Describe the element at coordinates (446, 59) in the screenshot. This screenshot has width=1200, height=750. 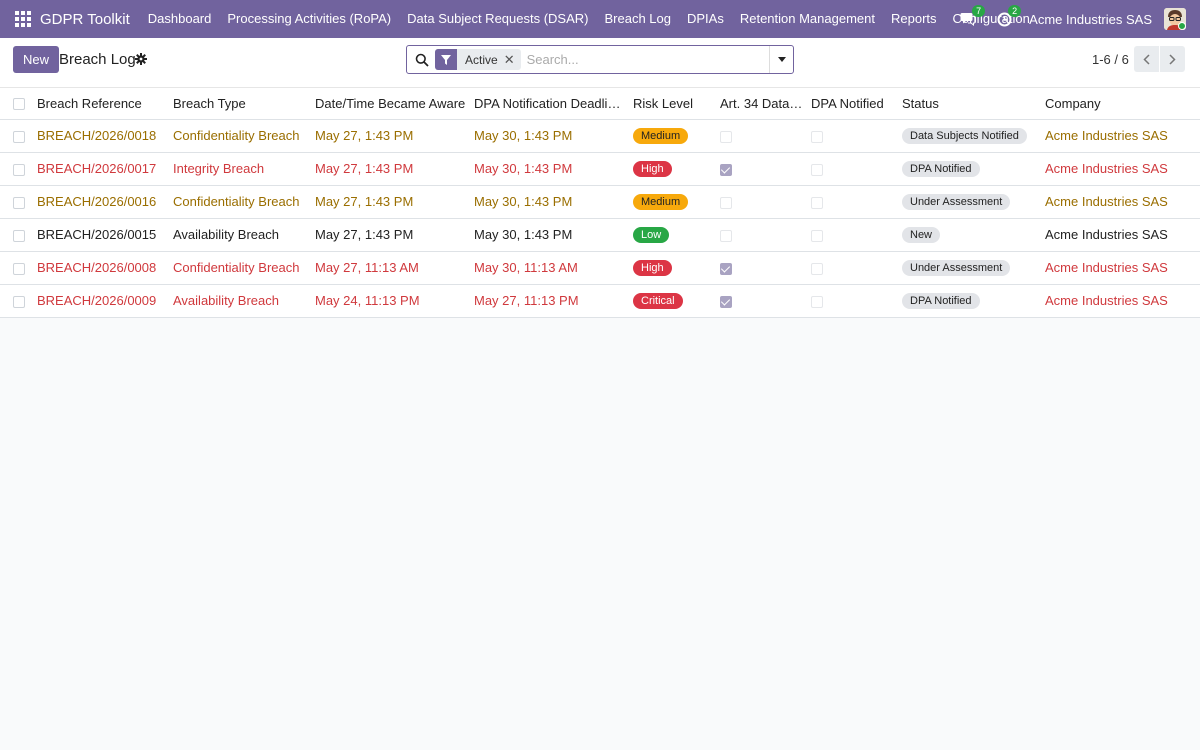
I see `filter-icon` at that location.